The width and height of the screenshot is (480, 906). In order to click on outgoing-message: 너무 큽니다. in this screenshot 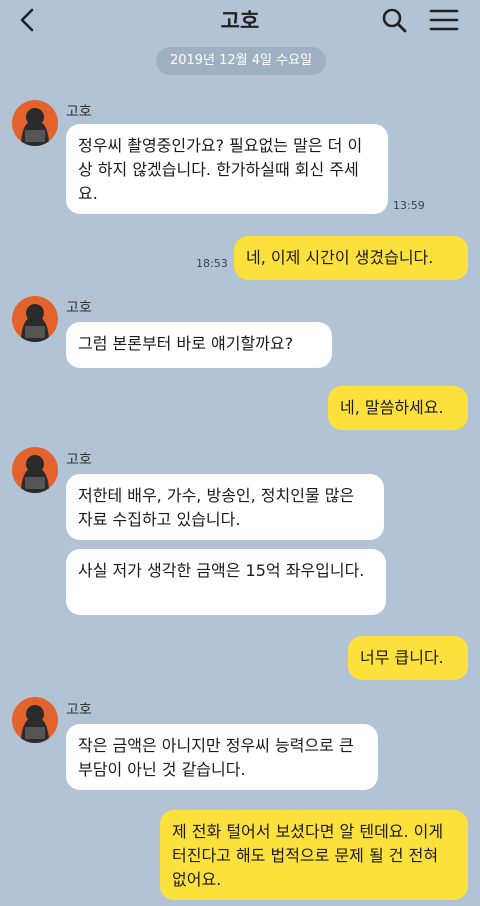, I will do `click(408, 658)`.